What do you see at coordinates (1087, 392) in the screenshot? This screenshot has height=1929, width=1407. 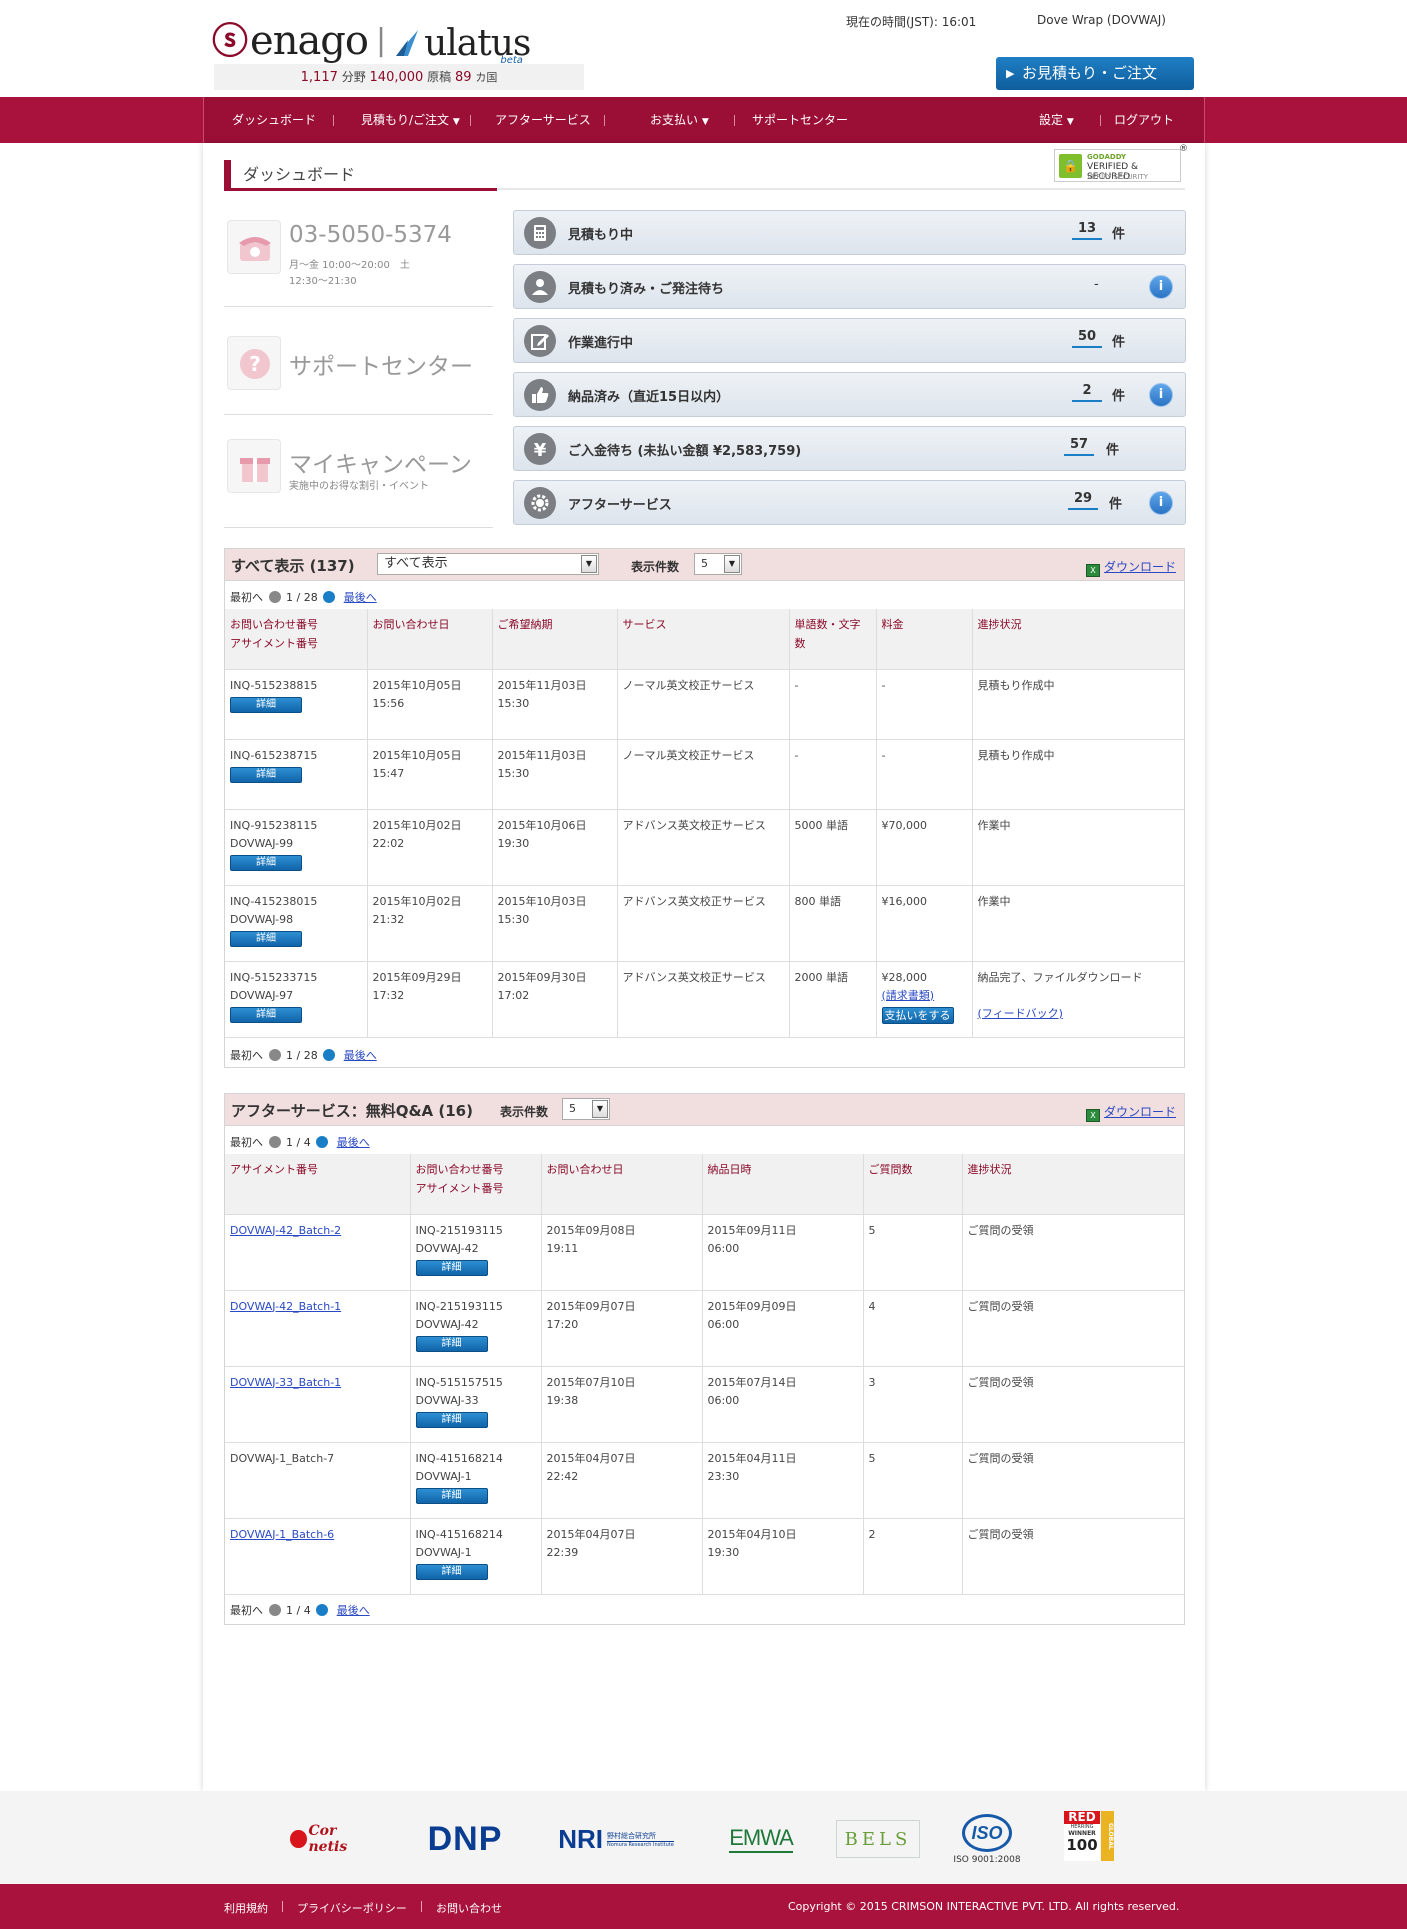 I see `stat-count: 2` at bounding box center [1087, 392].